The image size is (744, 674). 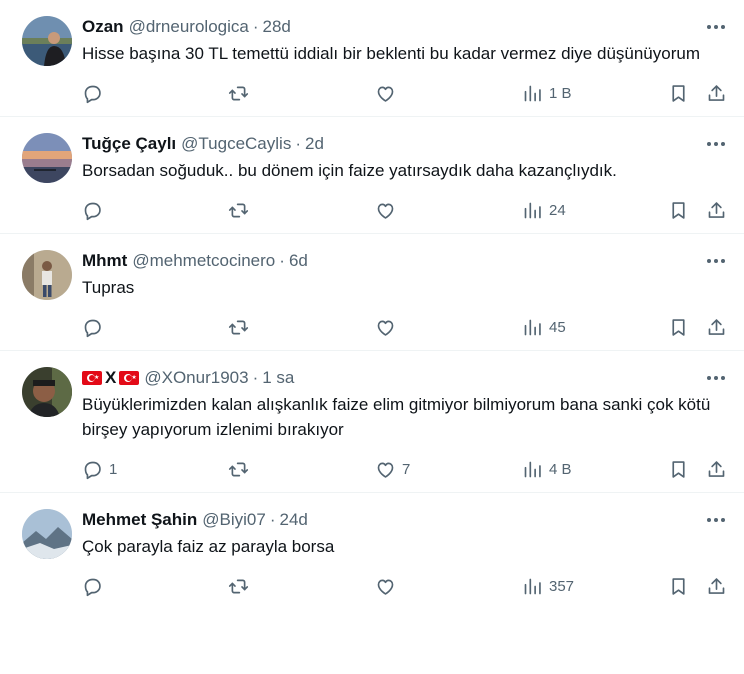 I want to click on views-button: 4 B, so click(x=547, y=469).